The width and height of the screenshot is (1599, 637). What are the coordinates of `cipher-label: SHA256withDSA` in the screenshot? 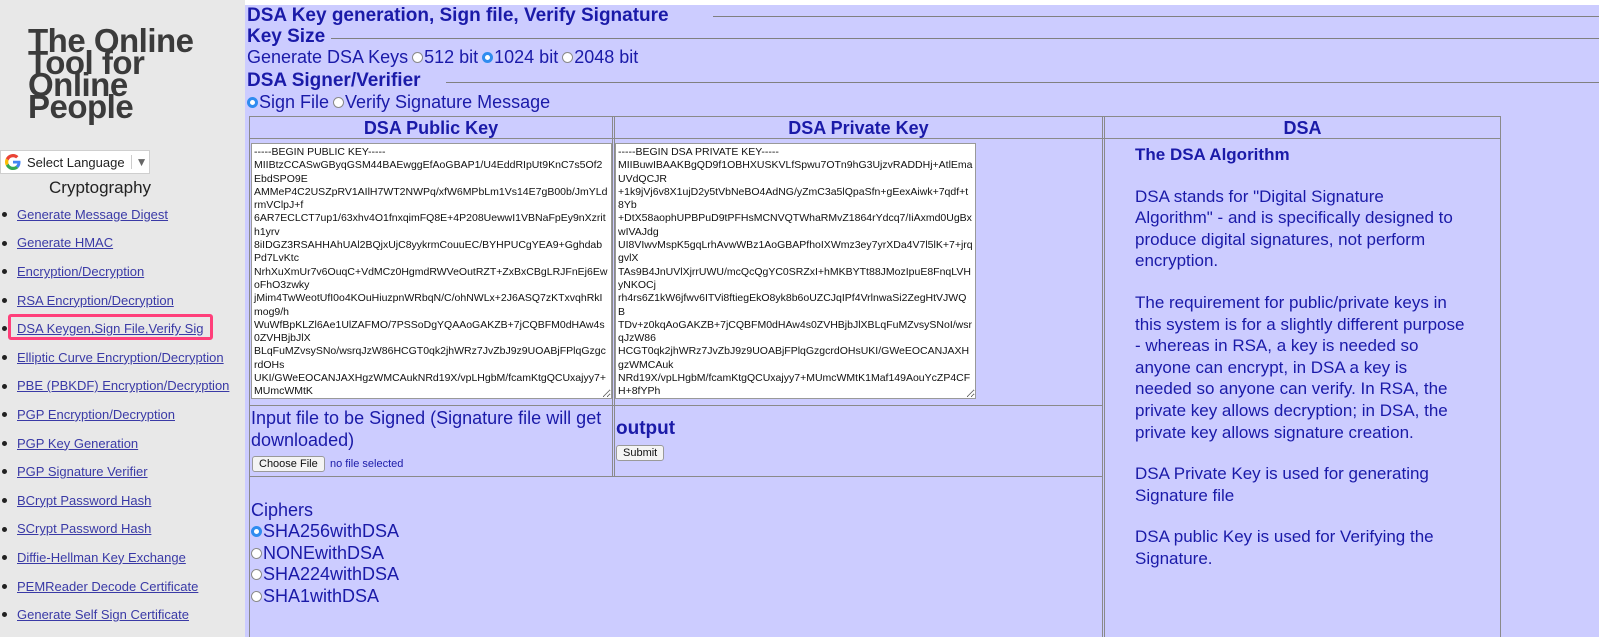 It's located at (331, 531).